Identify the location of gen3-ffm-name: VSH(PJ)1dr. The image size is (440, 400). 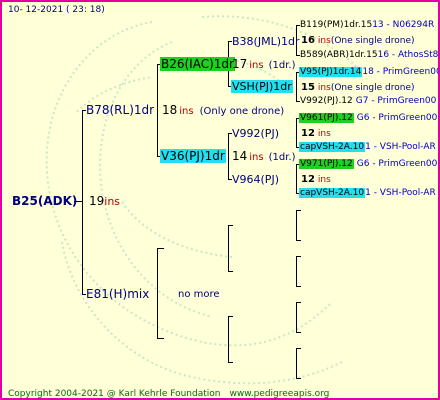
(262, 86).